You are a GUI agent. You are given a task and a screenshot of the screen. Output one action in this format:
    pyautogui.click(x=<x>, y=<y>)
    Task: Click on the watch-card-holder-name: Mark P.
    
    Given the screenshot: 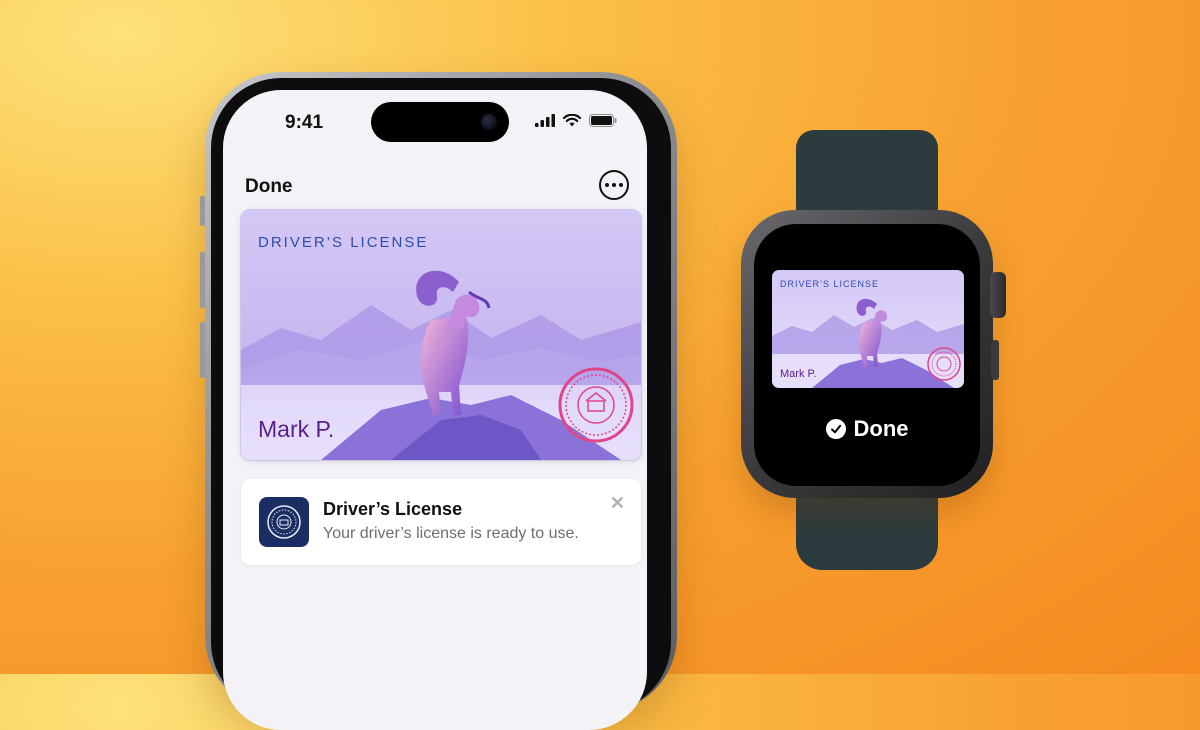 What is the action you would take?
    pyautogui.click(x=798, y=374)
    